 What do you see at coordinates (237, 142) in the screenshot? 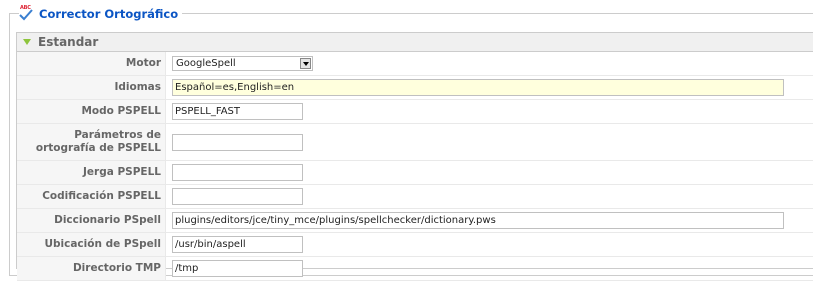
I see `parametros-pspell-input` at bounding box center [237, 142].